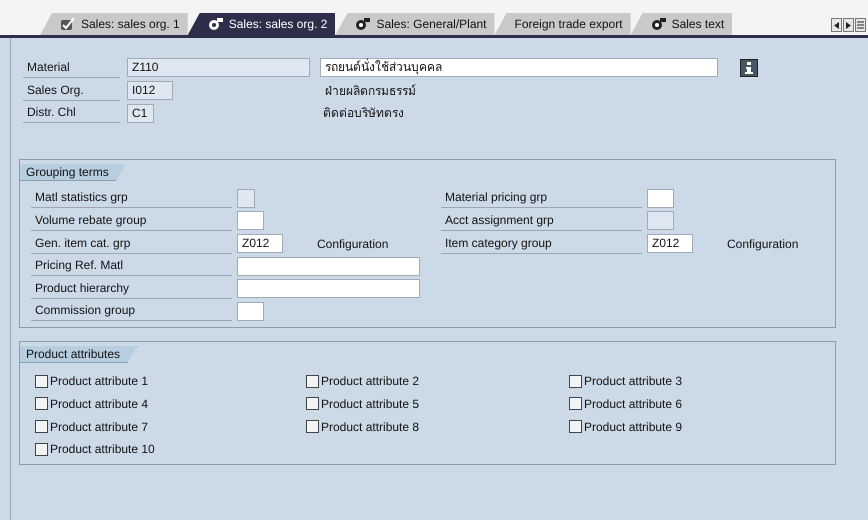 The image size is (868, 520). What do you see at coordinates (370, 381) in the screenshot?
I see `checkbox-label: Product attribute 2` at bounding box center [370, 381].